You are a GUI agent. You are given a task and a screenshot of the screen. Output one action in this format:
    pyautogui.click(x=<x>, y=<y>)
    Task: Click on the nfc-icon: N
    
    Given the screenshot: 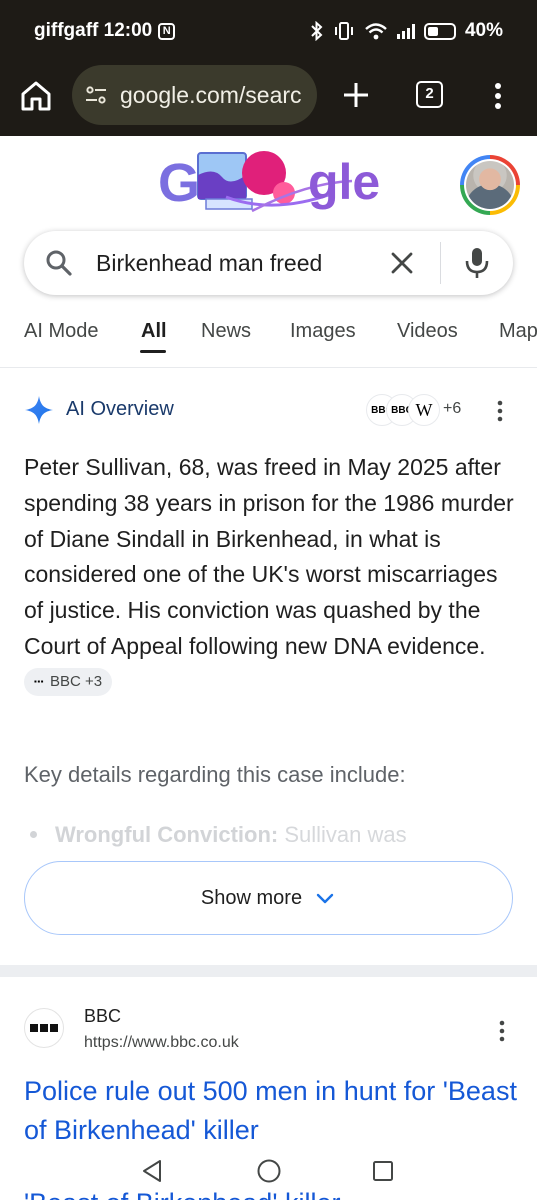 What is the action you would take?
    pyautogui.click(x=167, y=31)
    